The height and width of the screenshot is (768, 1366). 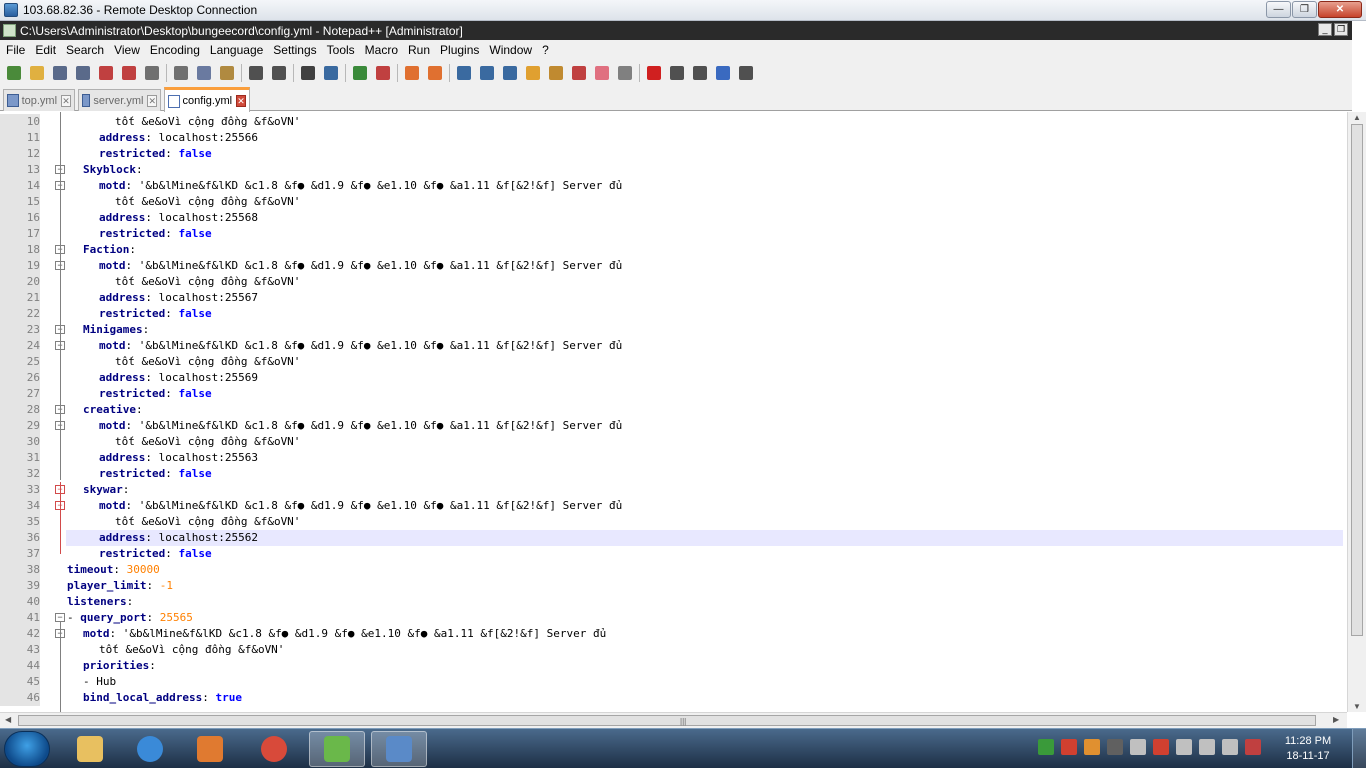 I want to click on vertical-scroll-thumb, so click(x=1357, y=380).